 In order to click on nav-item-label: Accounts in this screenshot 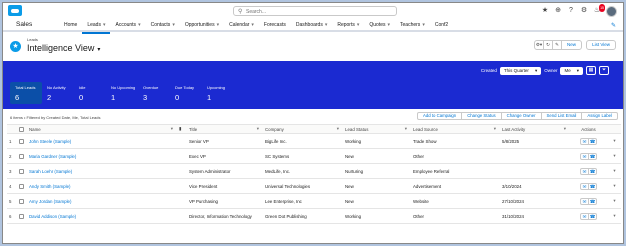, I will do `click(126, 25)`.